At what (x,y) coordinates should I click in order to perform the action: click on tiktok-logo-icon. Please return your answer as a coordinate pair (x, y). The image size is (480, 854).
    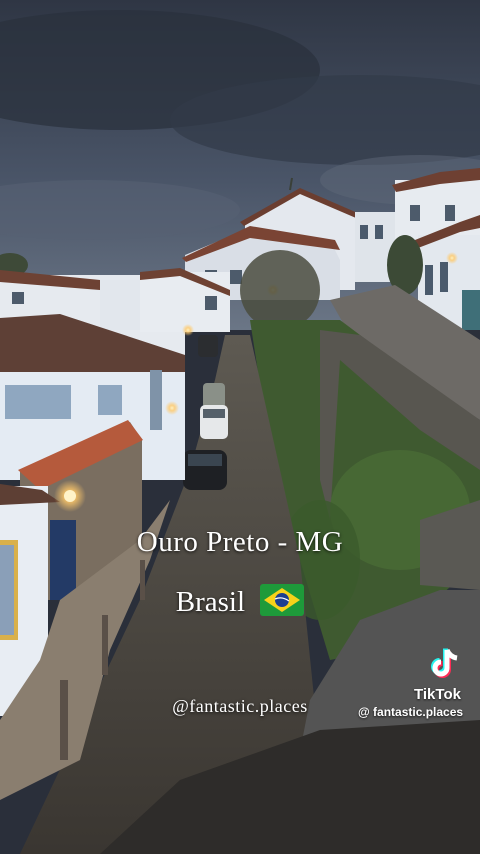
    Looking at the image, I should click on (444, 663).